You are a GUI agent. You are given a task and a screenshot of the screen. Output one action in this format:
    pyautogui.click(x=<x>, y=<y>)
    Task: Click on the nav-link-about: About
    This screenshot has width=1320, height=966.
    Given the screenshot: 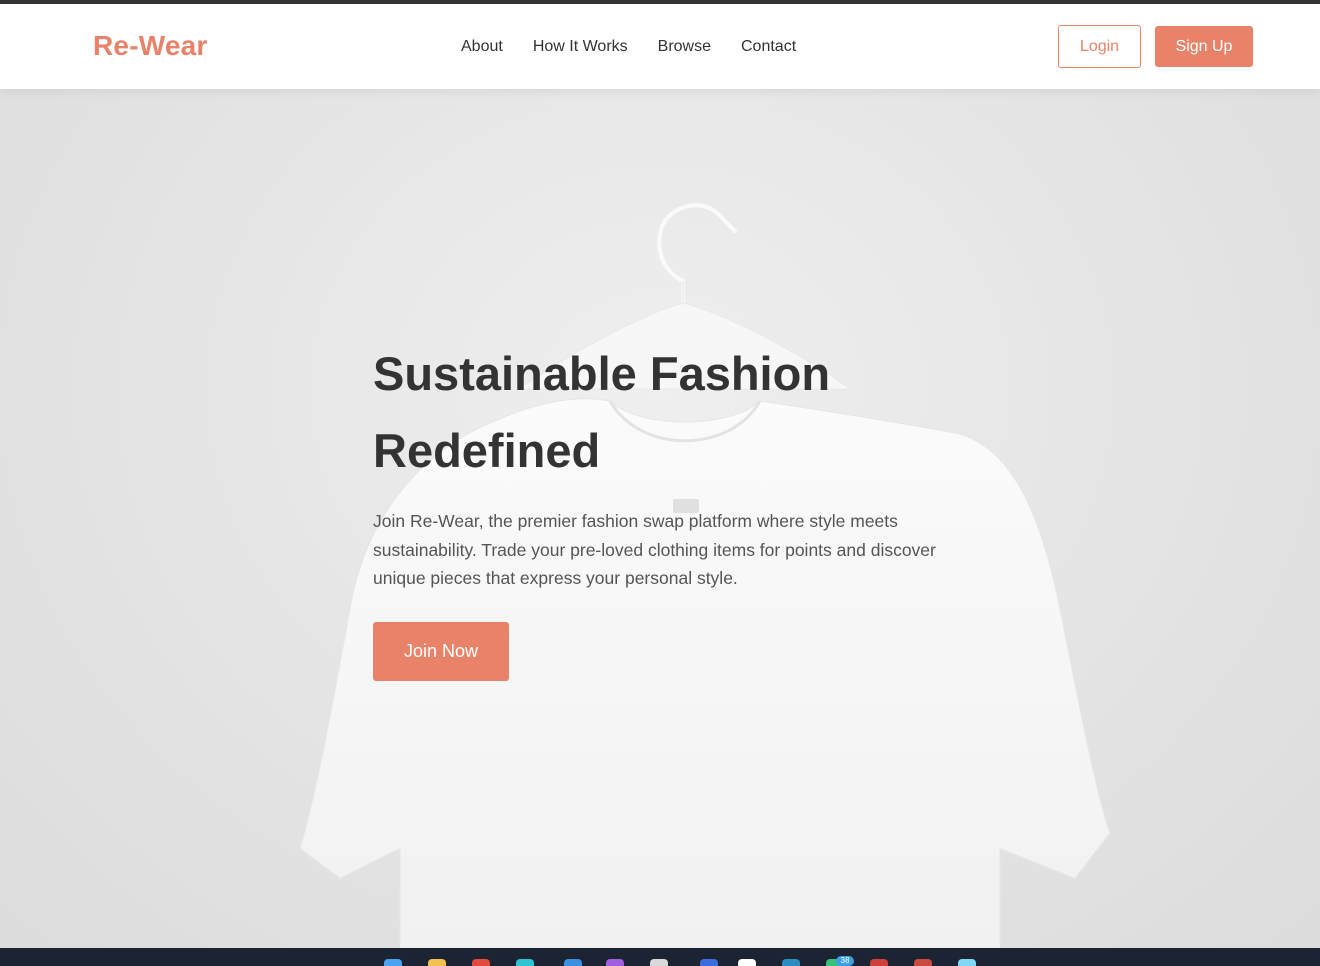 What is the action you would take?
    pyautogui.click(x=482, y=47)
    